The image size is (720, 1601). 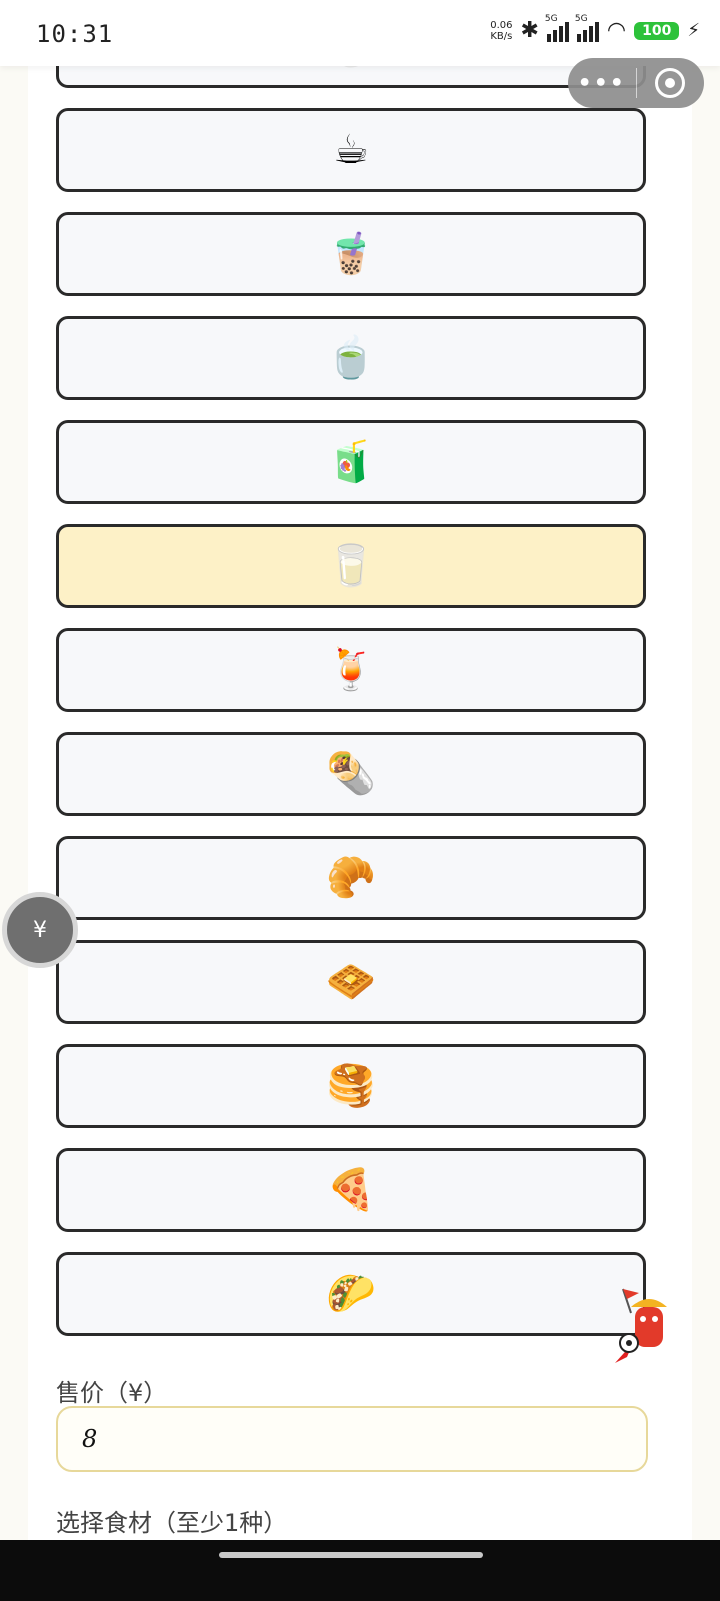 I want to click on tropical-drink-icon: 🍹, so click(x=351, y=670).